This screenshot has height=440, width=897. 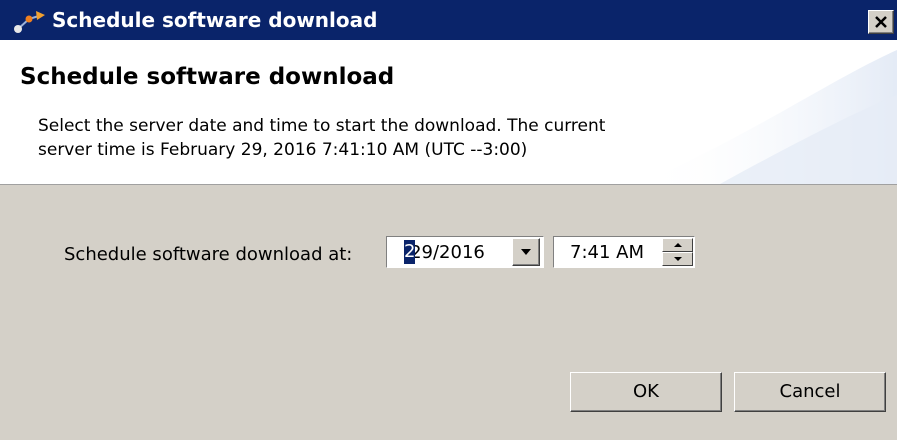 I want to click on share-network-icon, so click(x=29, y=21).